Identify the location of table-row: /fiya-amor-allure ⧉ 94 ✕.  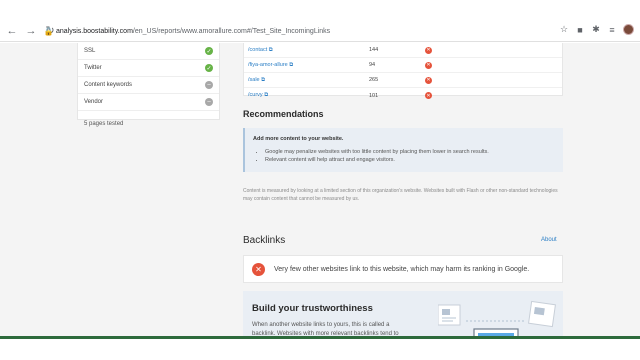
(403, 65).